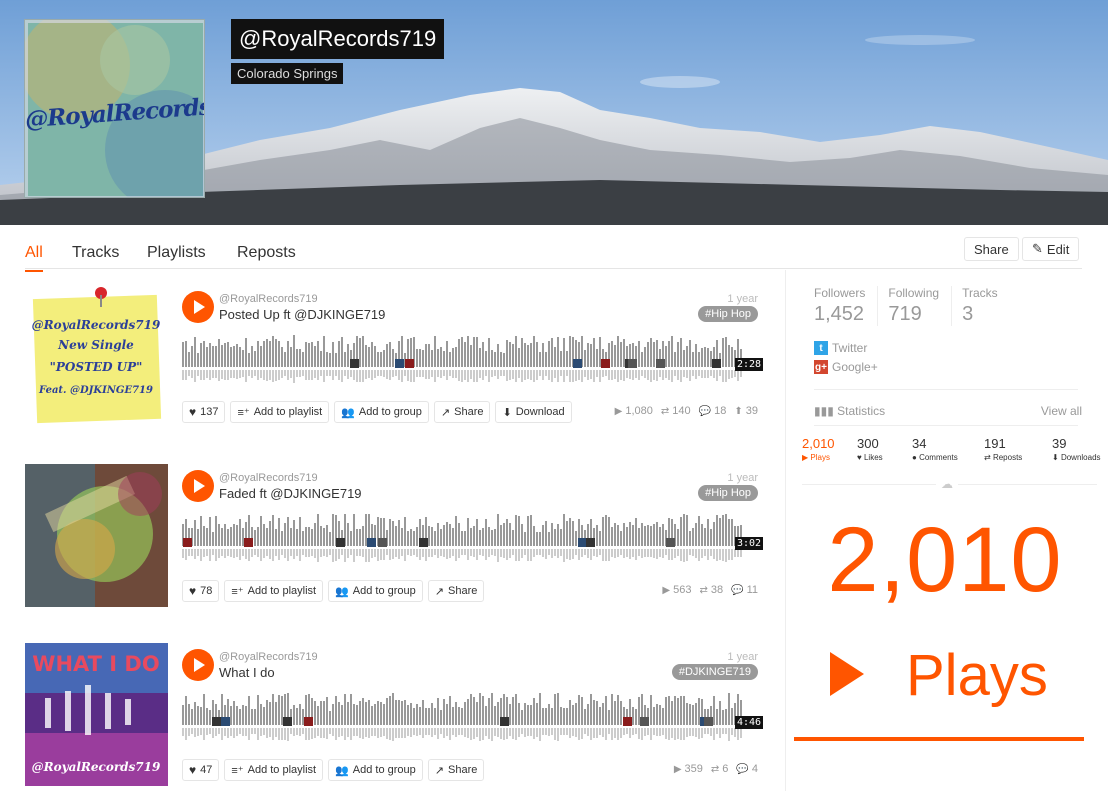 This screenshot has height=791, width=1108. Describe the element at coordinates (986, 306) in the screenshot. I see `tracks-stat: Tracks 3` at that location.